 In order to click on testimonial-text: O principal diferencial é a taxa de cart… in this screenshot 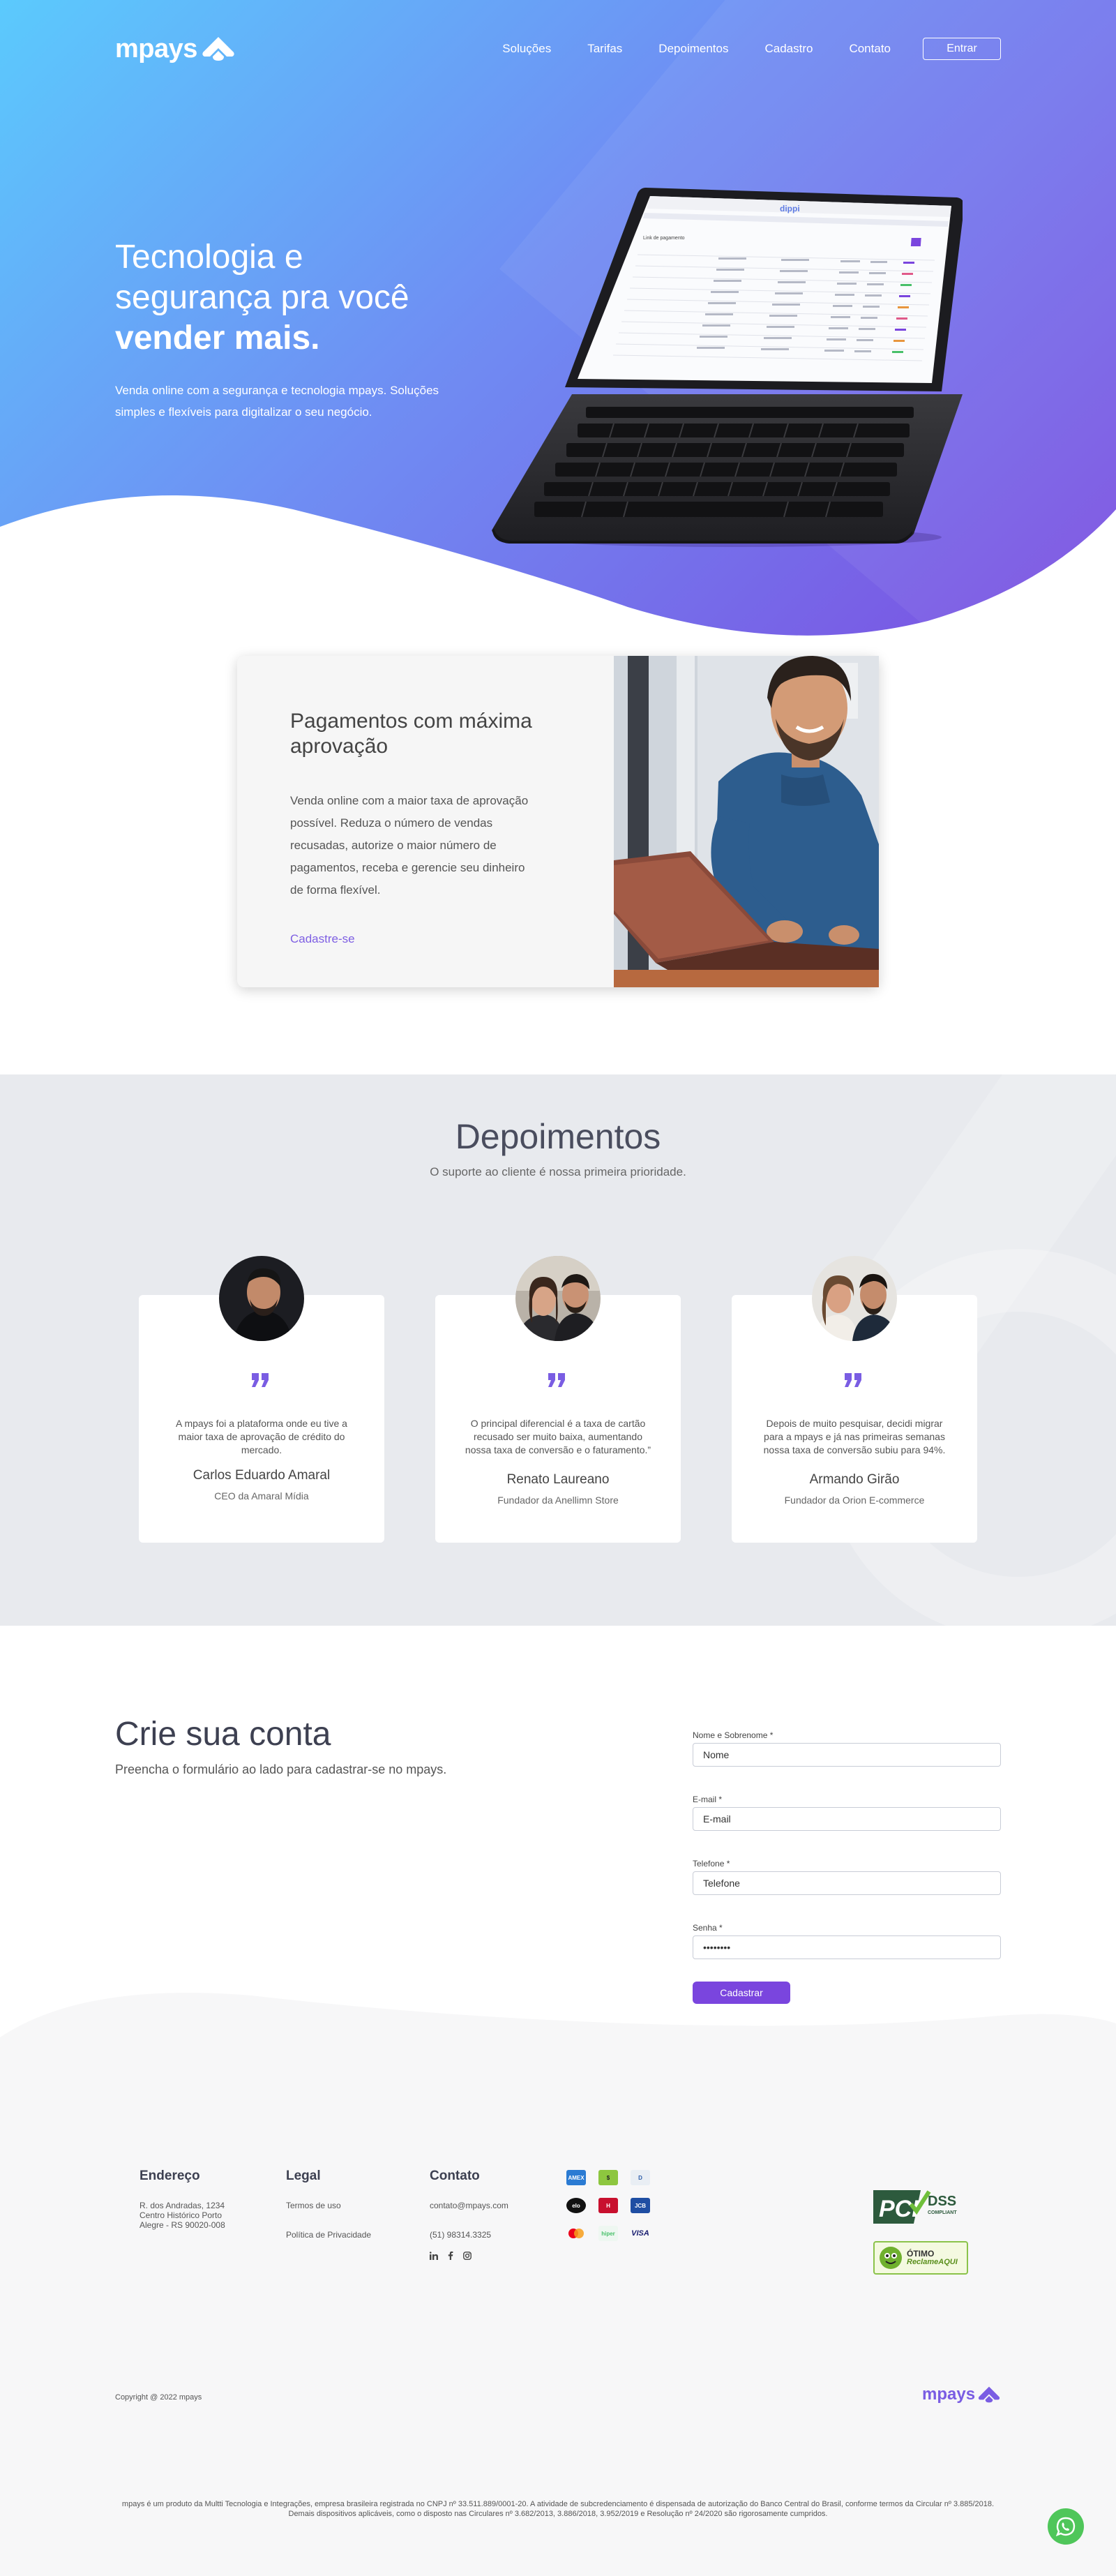, I will do `click(558, 1437)`.